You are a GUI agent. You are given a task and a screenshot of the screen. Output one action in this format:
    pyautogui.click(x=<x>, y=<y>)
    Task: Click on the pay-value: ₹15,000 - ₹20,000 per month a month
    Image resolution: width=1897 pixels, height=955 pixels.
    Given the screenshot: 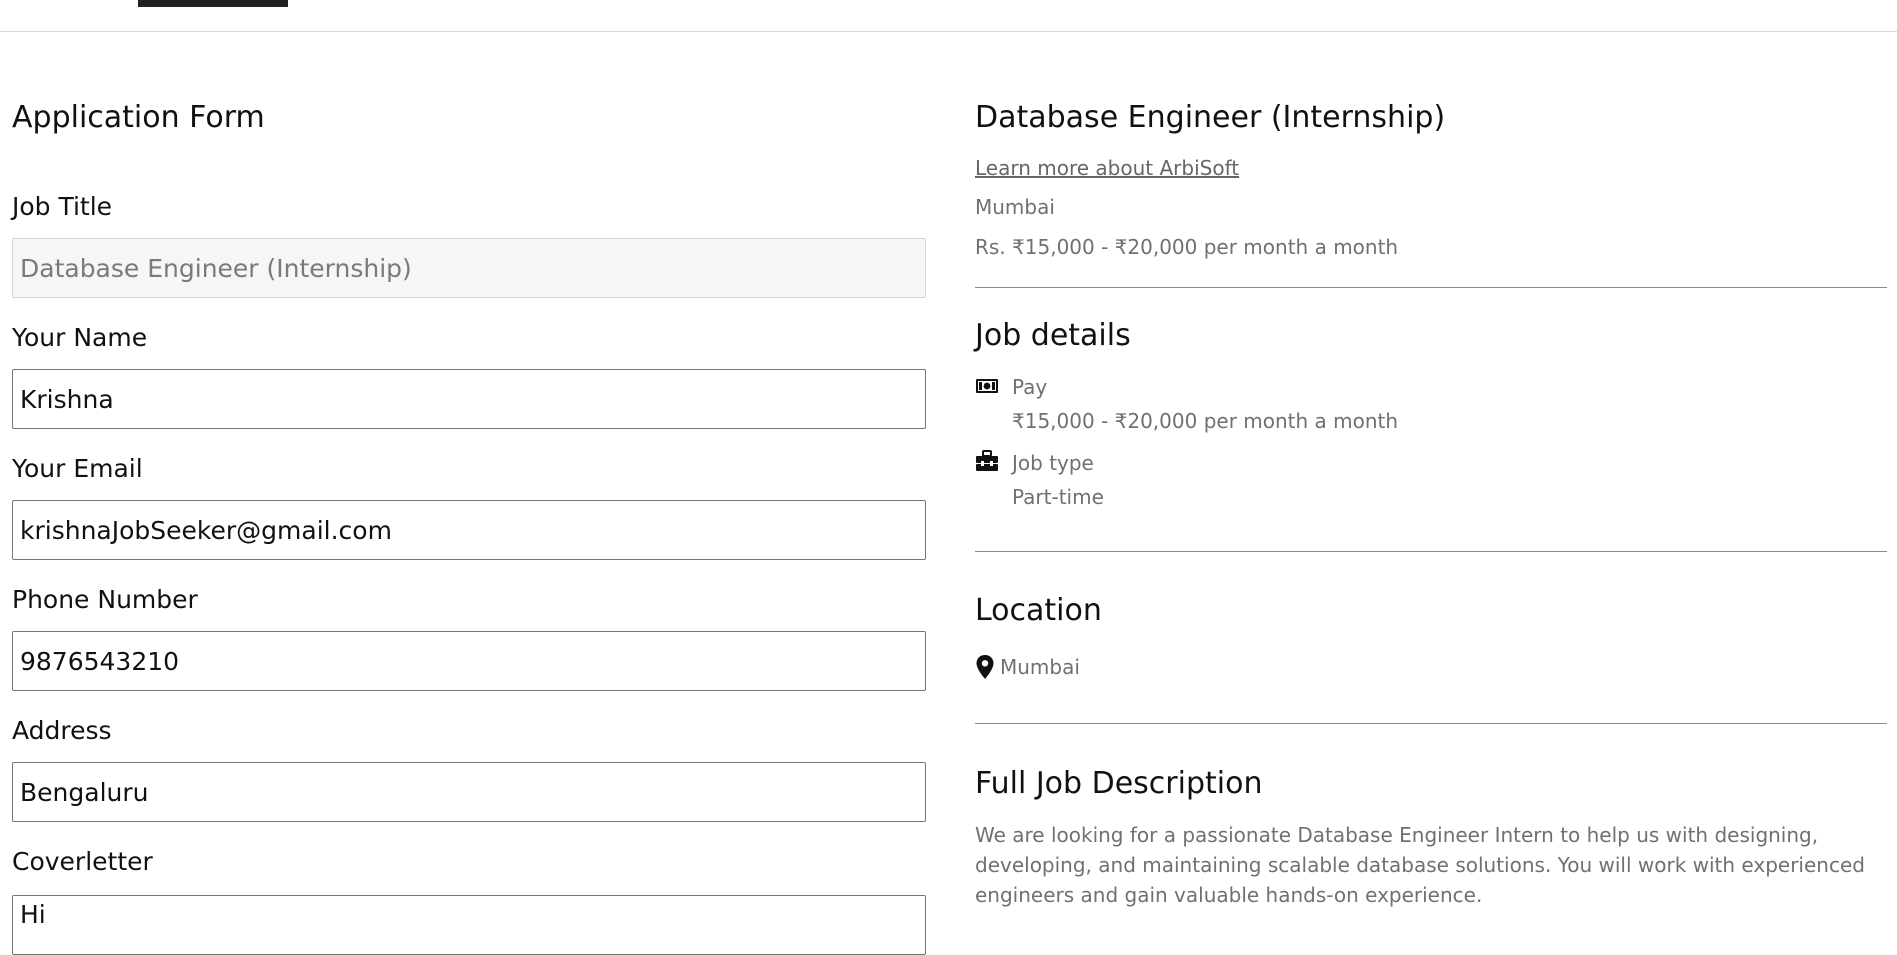 What is the action you would take?
    pyautogui.click(x=1205, y=421)
    